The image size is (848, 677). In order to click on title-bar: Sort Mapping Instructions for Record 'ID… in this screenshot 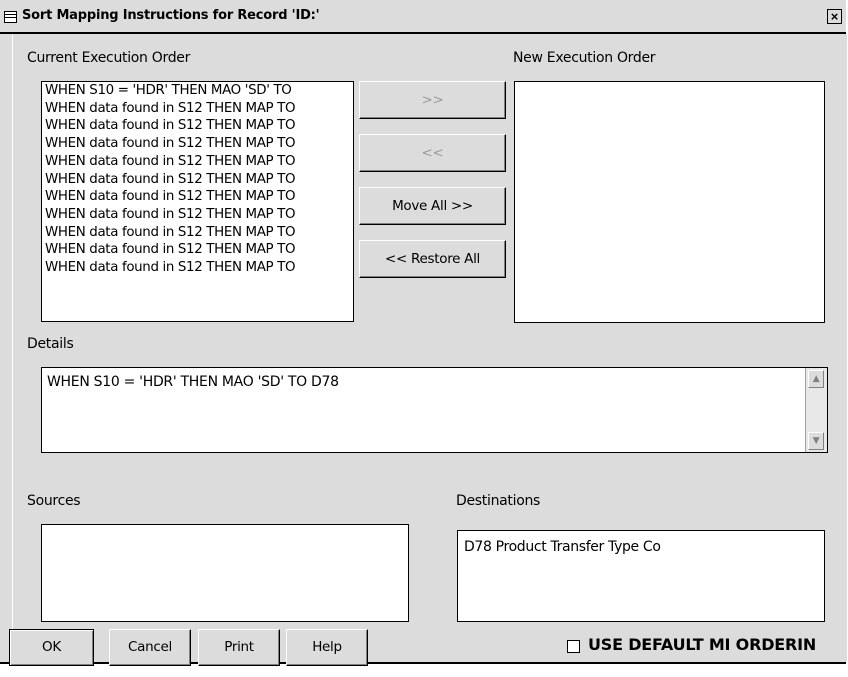, I will do `click(423, 17)`.